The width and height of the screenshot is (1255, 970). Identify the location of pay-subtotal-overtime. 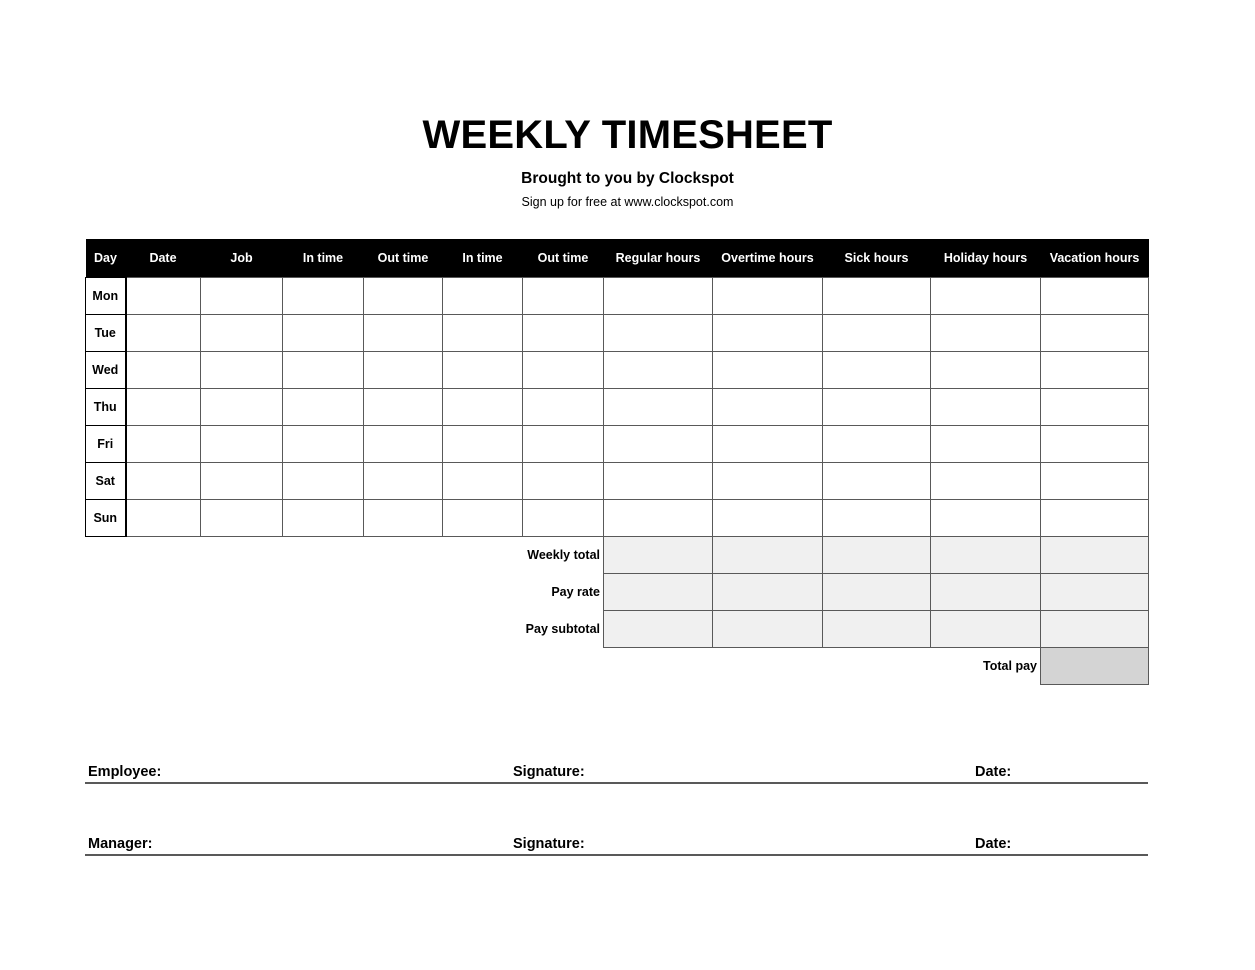
(767, 628).